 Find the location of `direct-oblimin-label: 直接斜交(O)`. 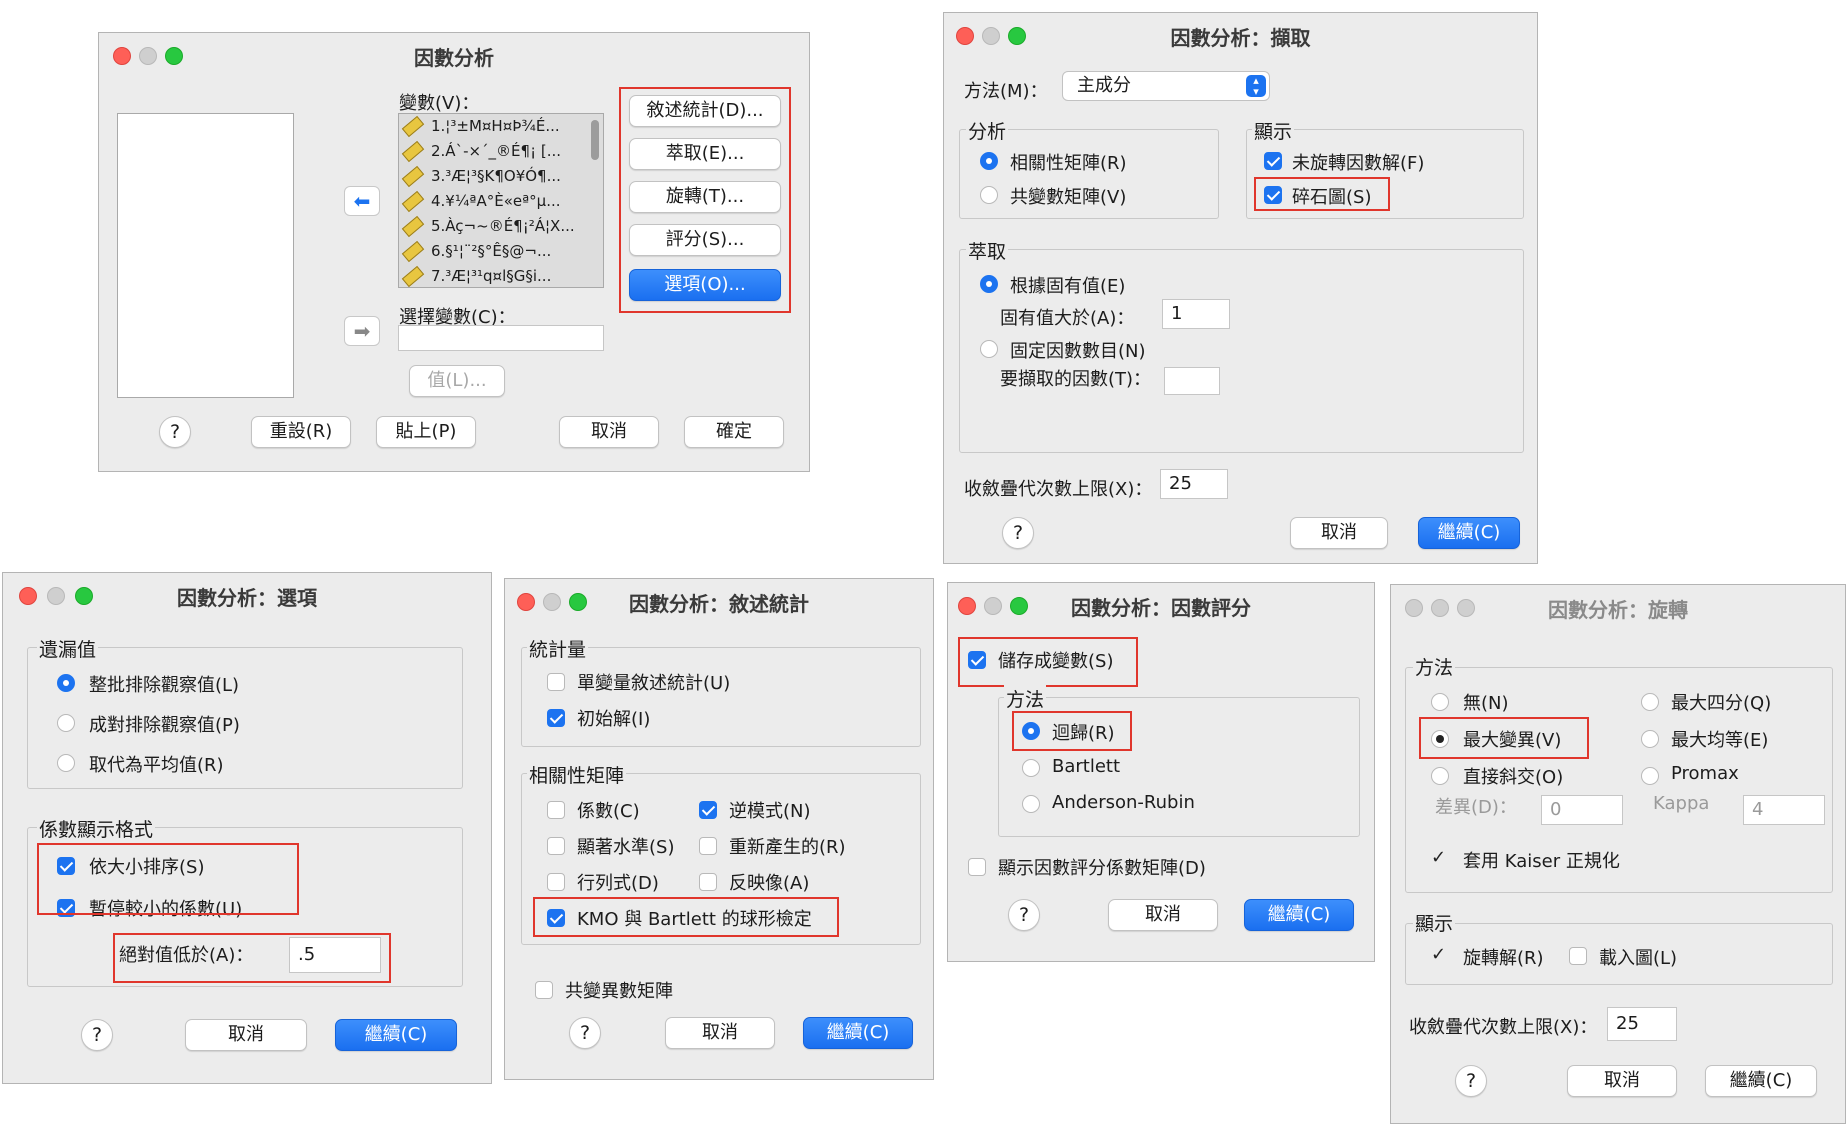

direct-oblimin-label: 直接斜交(O) is located at coordinates (1513, 777).